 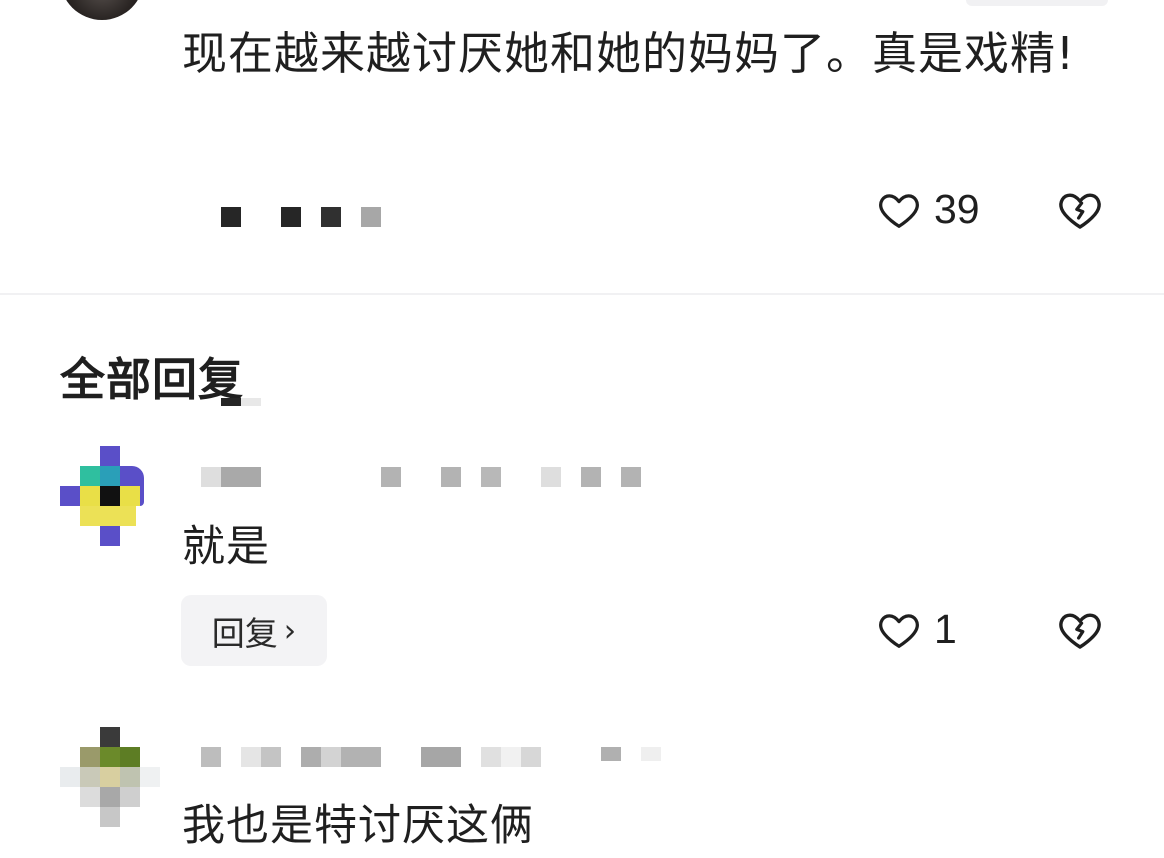 I want to click on like-count: 1, so click(x=945, y=629).